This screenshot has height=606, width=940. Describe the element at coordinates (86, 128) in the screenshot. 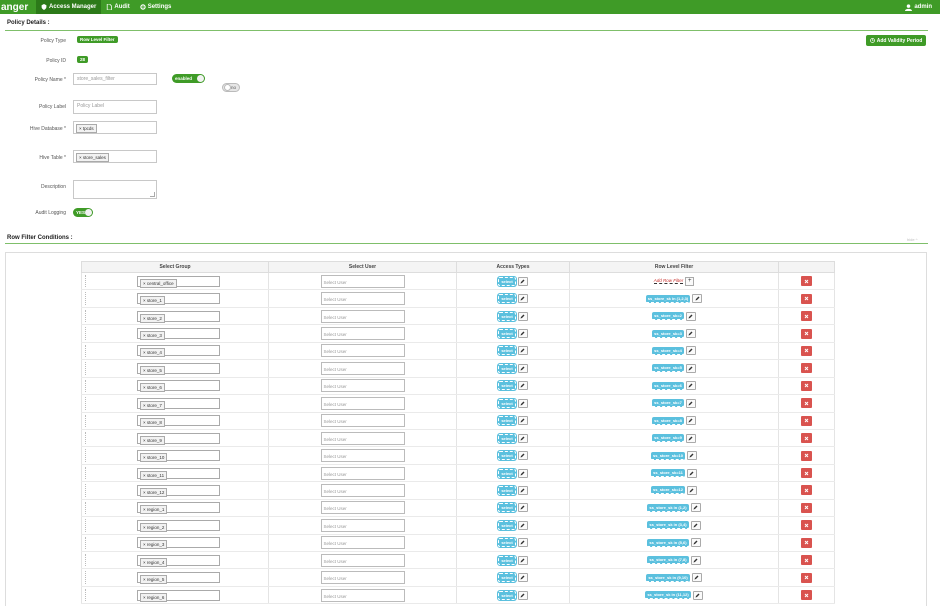

I see `hive-database-tag: × tpcds` at that location.